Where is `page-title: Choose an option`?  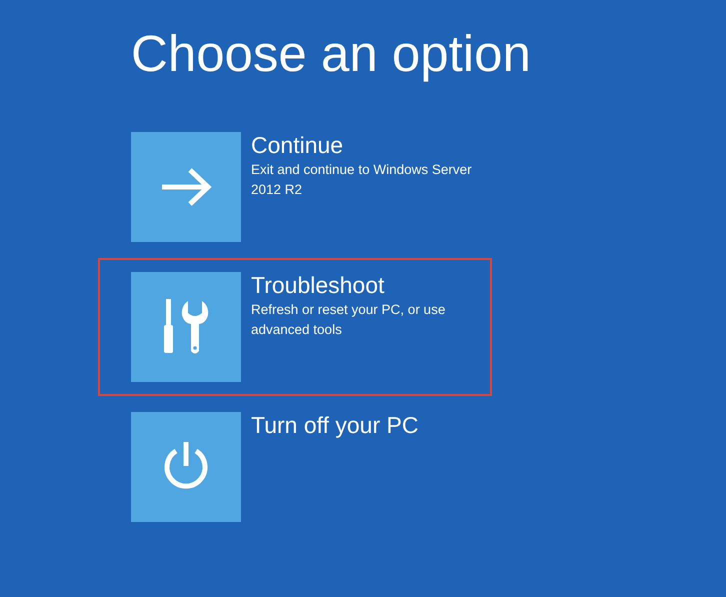 page-title: Choose an option is located at coordinates (331, 54).